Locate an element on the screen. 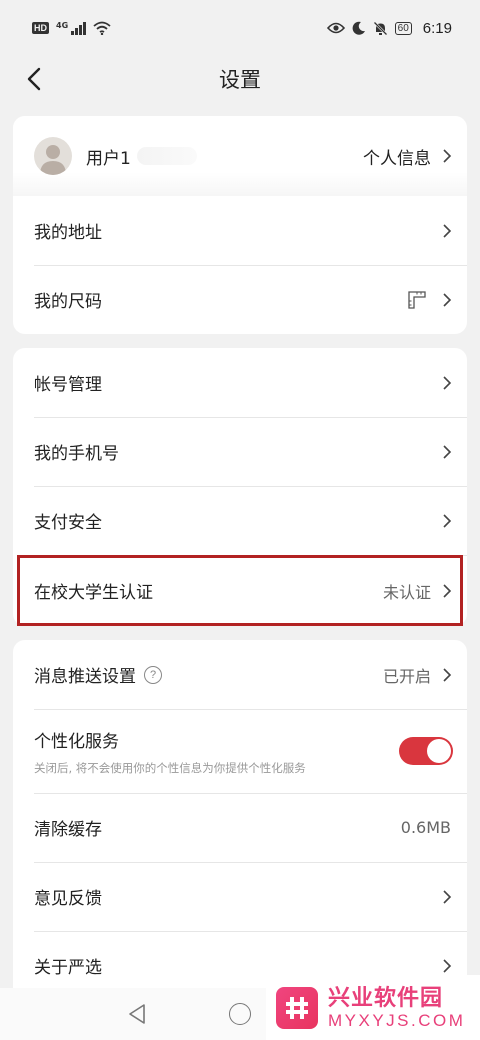  back-arrow-icon is located at coordinates (35, 79).